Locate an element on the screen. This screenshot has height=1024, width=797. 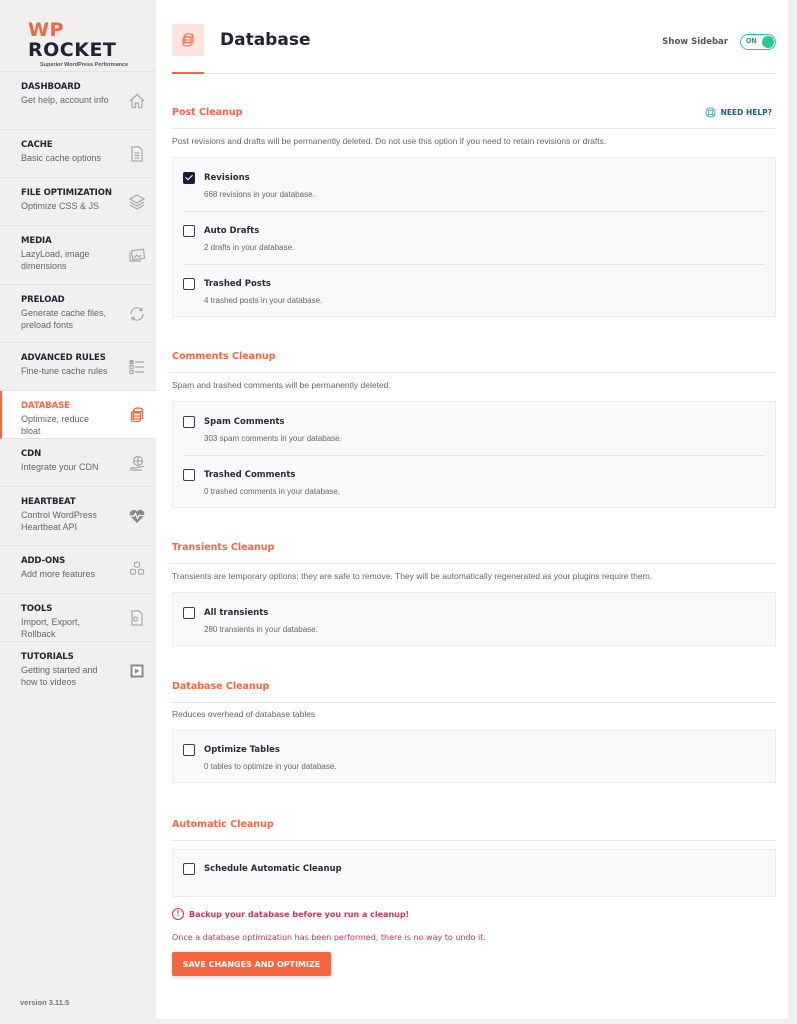
schedule-cleanup-checkbox is located at coordinates (189, 869).